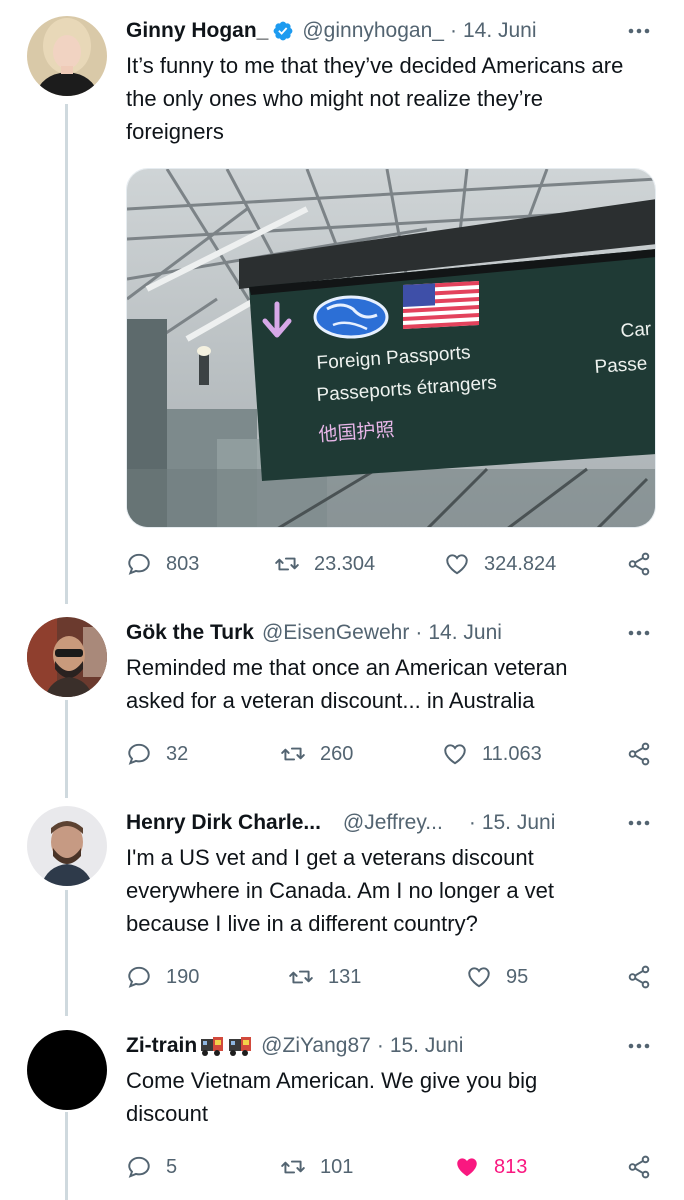 Image resolution: width=684 pixels, height=1200 pixels. Describe the element at coordinates (520, 563) in the screenshot. I see `like-count: 324.824` at that location.